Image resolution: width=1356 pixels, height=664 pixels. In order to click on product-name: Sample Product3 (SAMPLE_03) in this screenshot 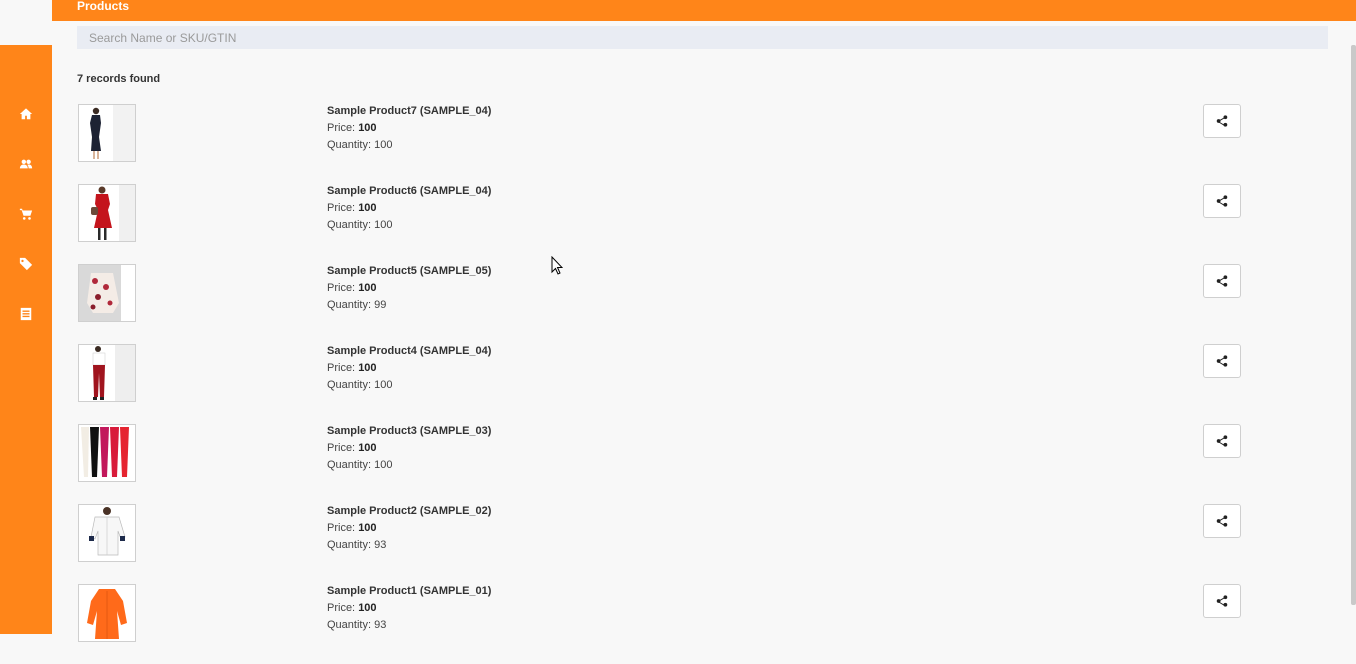, I will do `click(409, 431)`.